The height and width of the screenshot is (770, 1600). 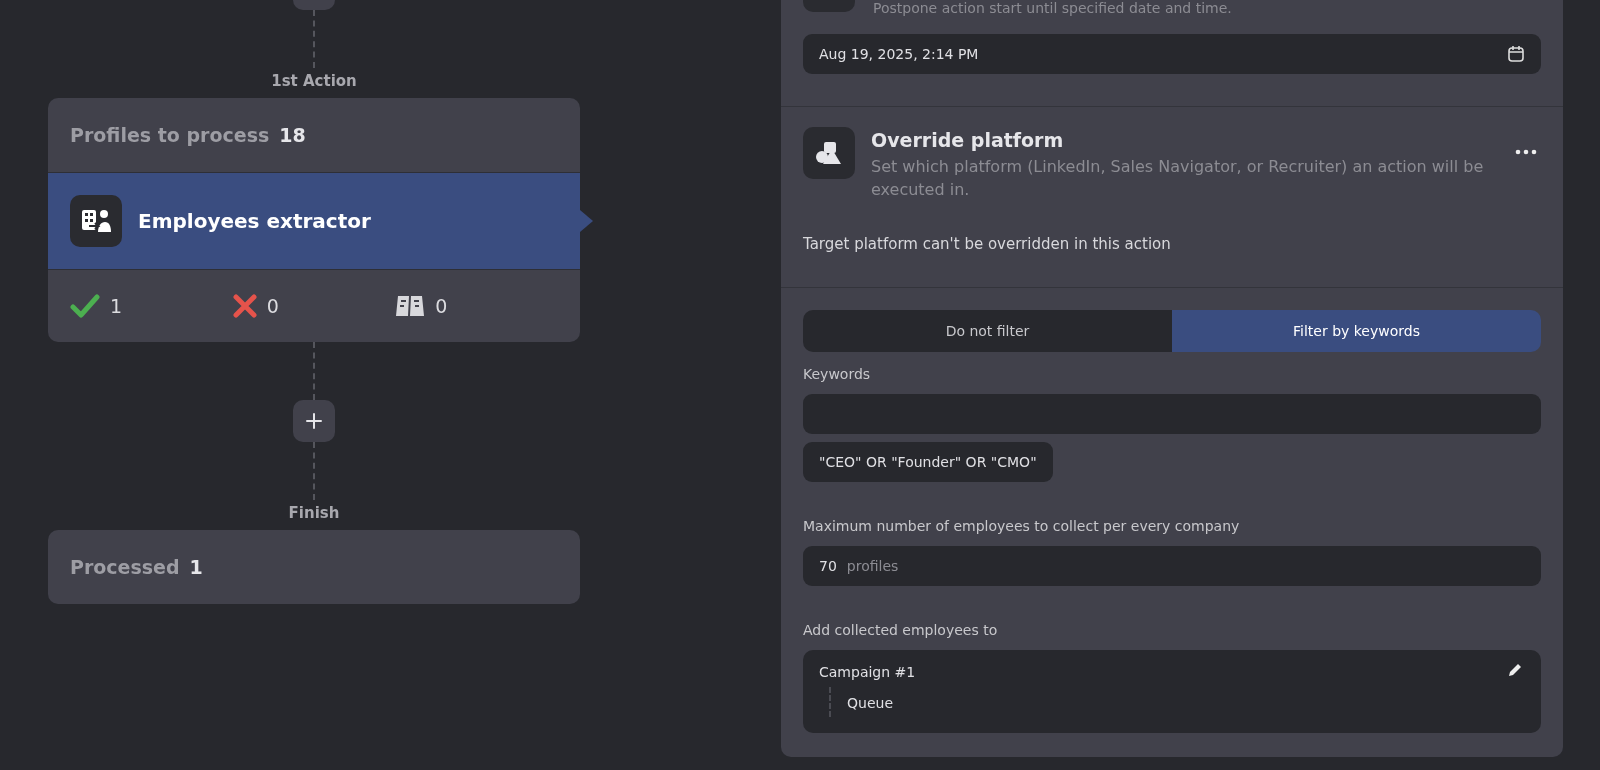 I want to click on add-step-button, so click(x=314, y=421).